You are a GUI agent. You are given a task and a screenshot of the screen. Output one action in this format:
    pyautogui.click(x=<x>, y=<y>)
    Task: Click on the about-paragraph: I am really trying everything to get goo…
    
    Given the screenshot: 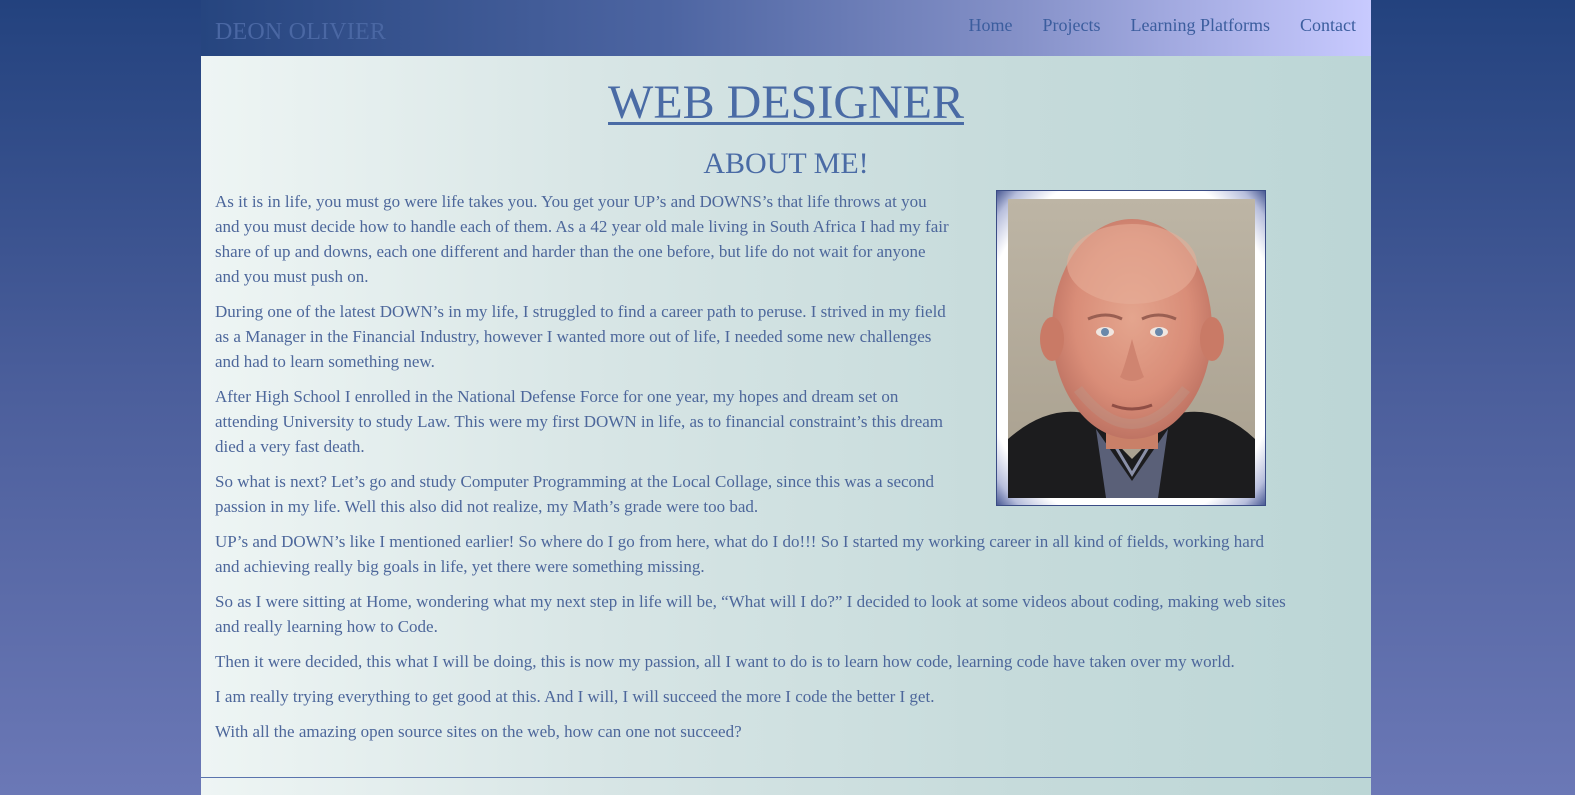 What is the action you would take?
    pyautogui.click(x=575, y=696)
    